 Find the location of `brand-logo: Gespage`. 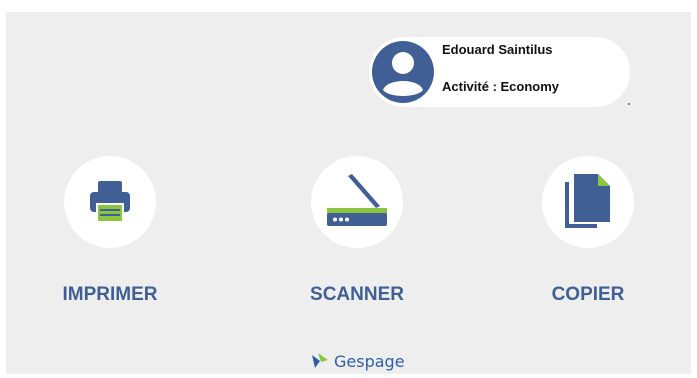

brand-logo: Gespage is located at coordinates (357, 361).